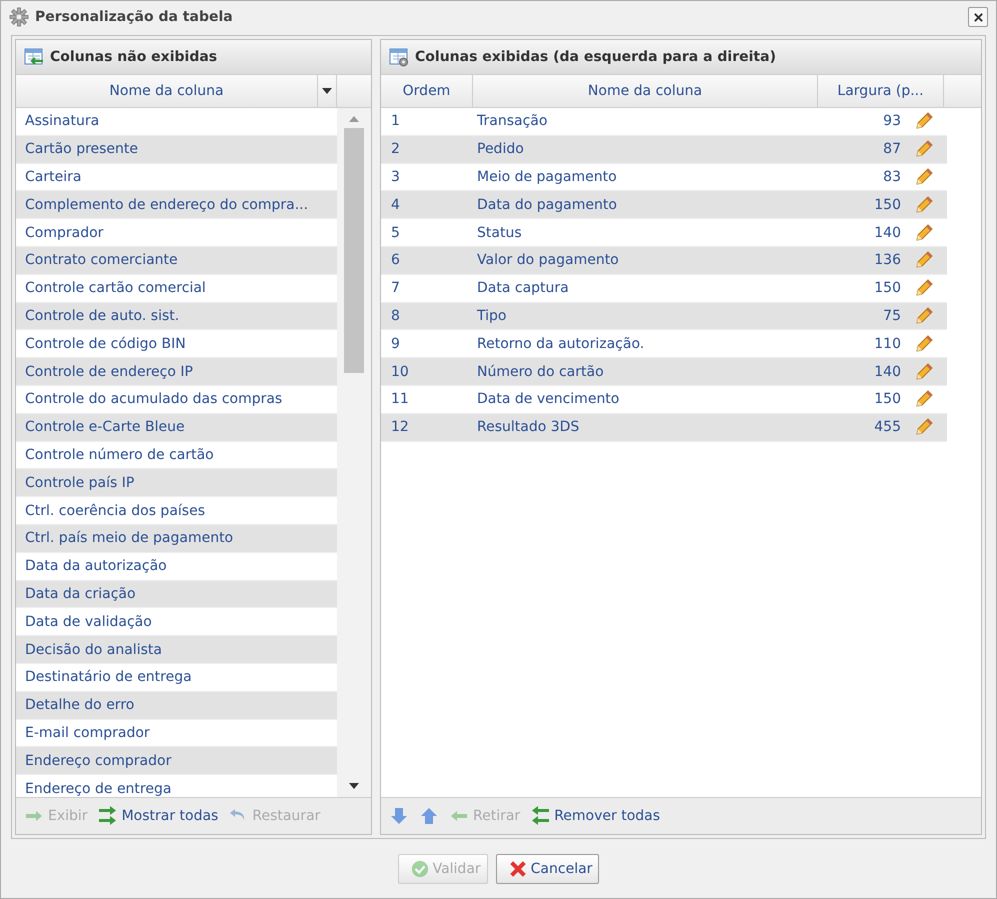 Image resolution: width=997 pixels, height=899 pixels. What do you see at coordinates (499, 232) in the screenshot?
I see `name-cell-text: Status` at bounding box center [499, 232].